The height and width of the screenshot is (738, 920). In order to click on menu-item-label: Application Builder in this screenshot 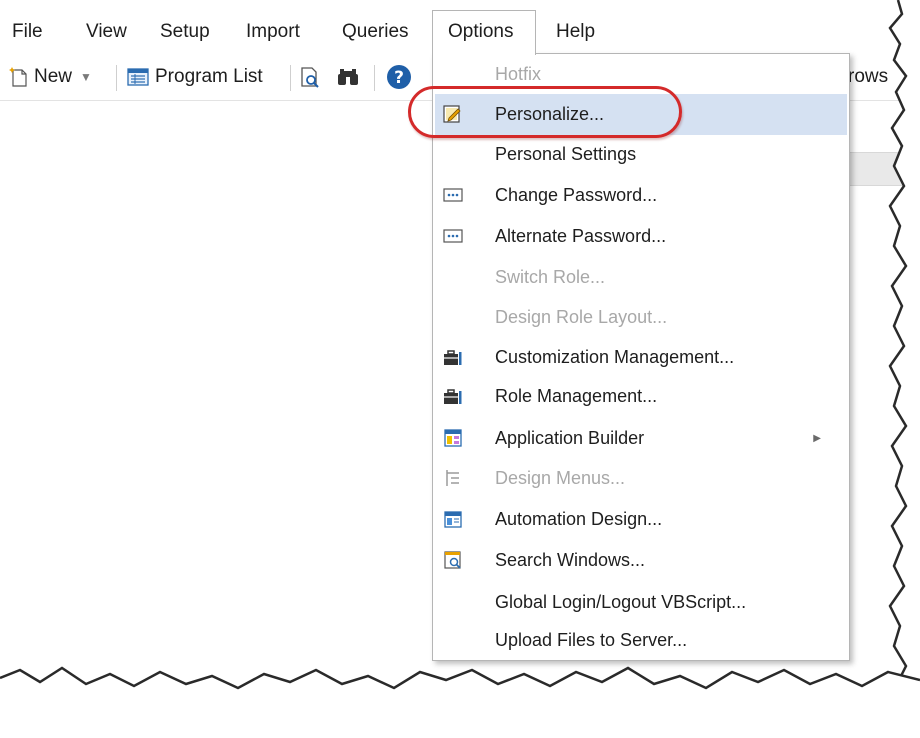, I will do `click(570, 438)`.